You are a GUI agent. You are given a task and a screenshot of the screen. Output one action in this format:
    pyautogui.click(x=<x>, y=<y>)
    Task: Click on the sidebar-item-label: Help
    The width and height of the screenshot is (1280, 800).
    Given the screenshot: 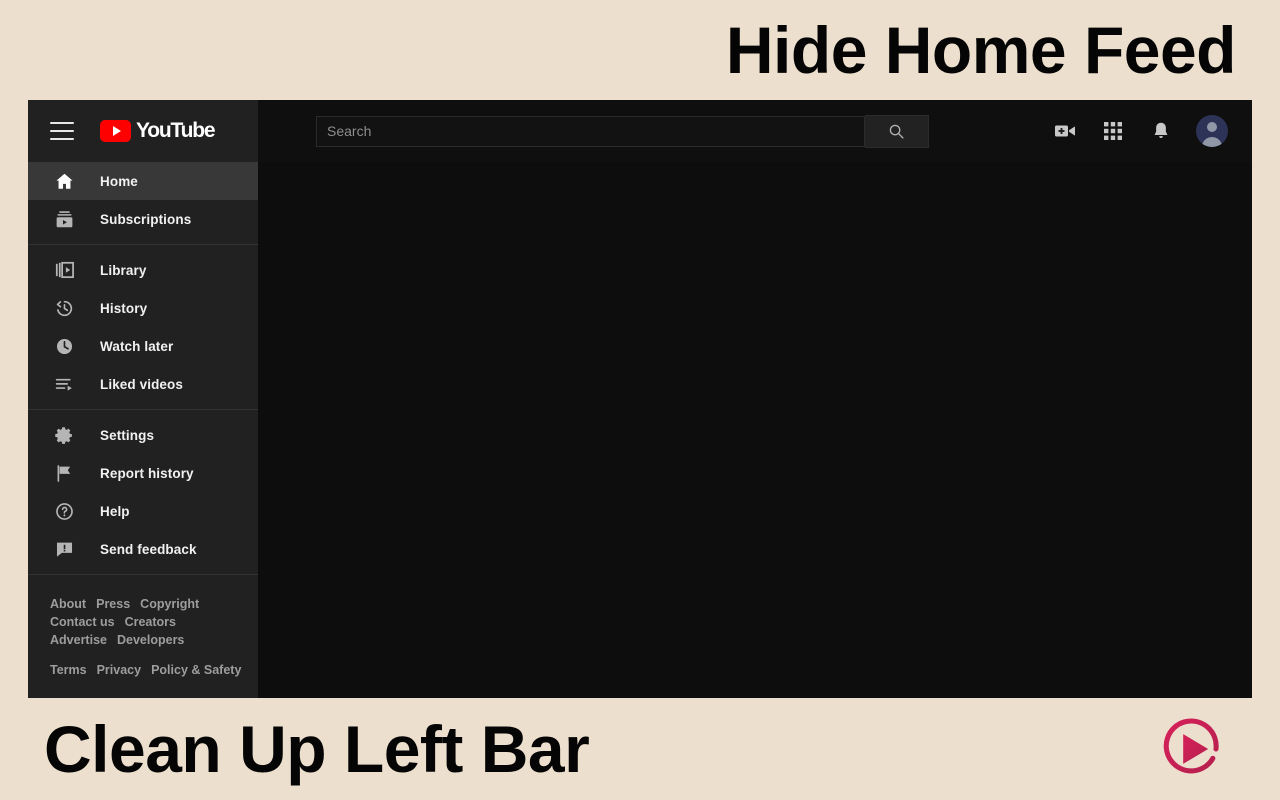 What is the action you would take?
    pyautogui.click(x=115, y=511)
    